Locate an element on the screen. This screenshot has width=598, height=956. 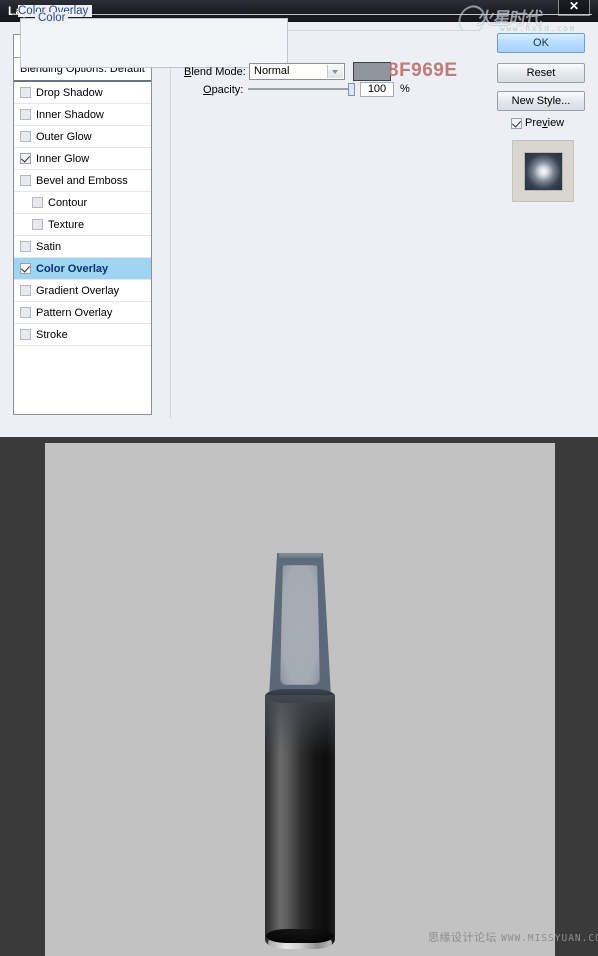
style-row: Gradient Overlay is located at coordinates (82, 291).